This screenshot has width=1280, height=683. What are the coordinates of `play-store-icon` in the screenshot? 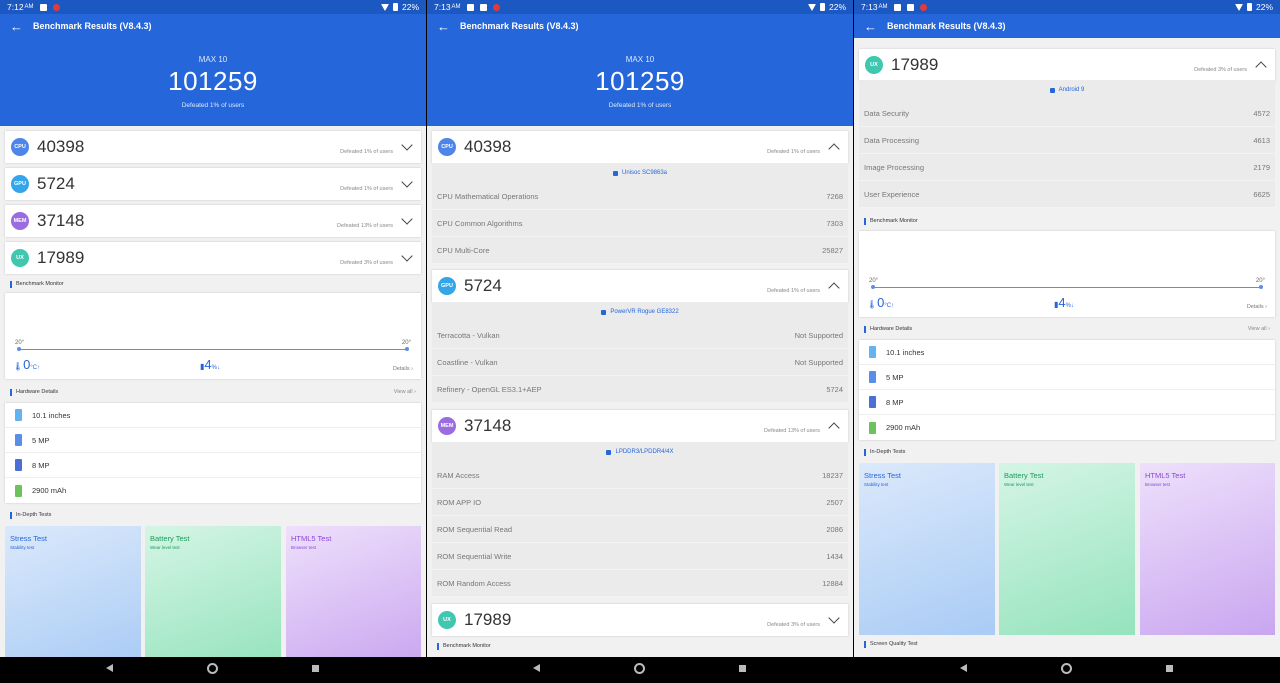 It's located at (483, 7).